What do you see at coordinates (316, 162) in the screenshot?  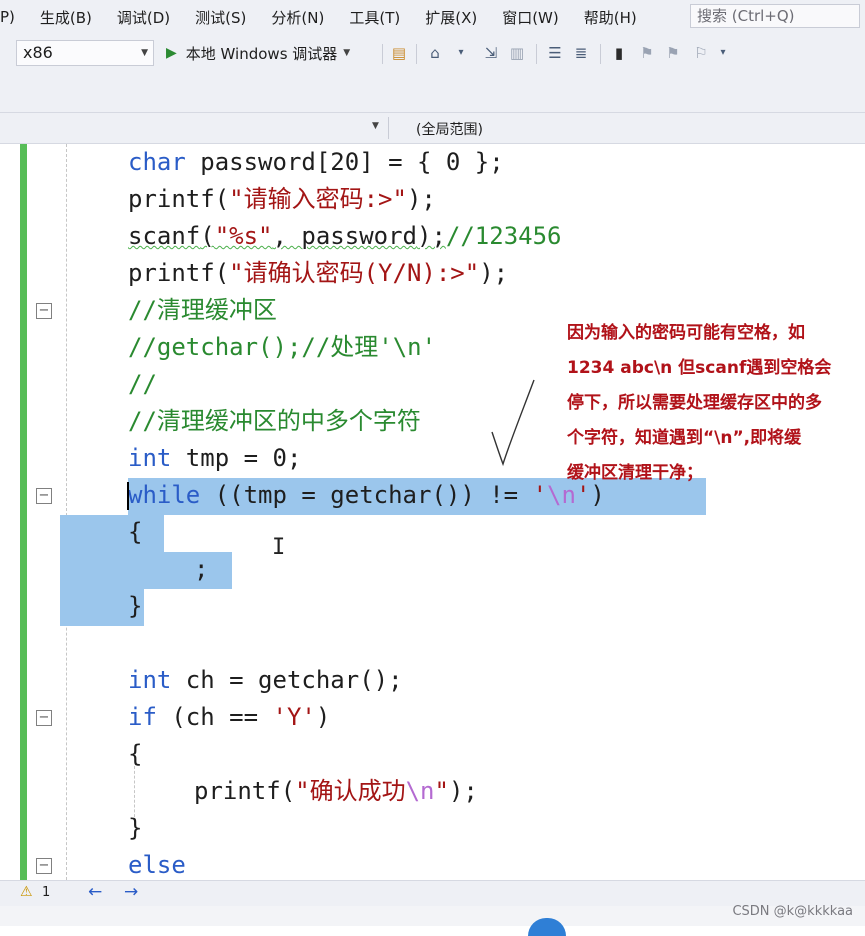 I see `code-line-1: char password[20] = { 0 };` at bounding box center [316, 162].